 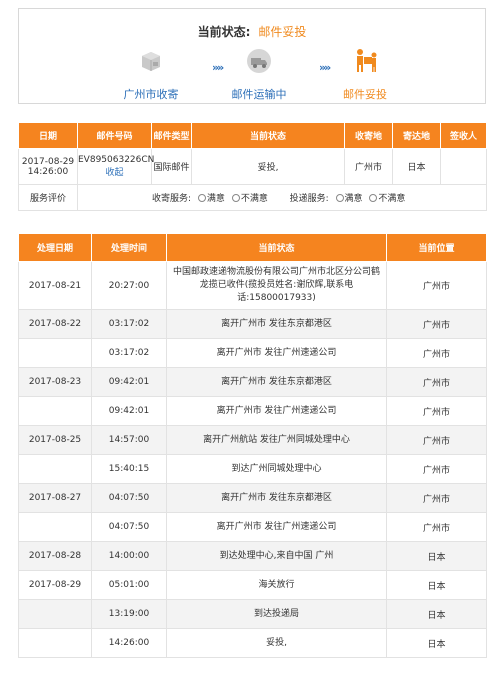 What do you see at coordinates (55, 285) in the screenshot?
I see `tracking-date: 2017-08-21` at bounding box center [55, 285].